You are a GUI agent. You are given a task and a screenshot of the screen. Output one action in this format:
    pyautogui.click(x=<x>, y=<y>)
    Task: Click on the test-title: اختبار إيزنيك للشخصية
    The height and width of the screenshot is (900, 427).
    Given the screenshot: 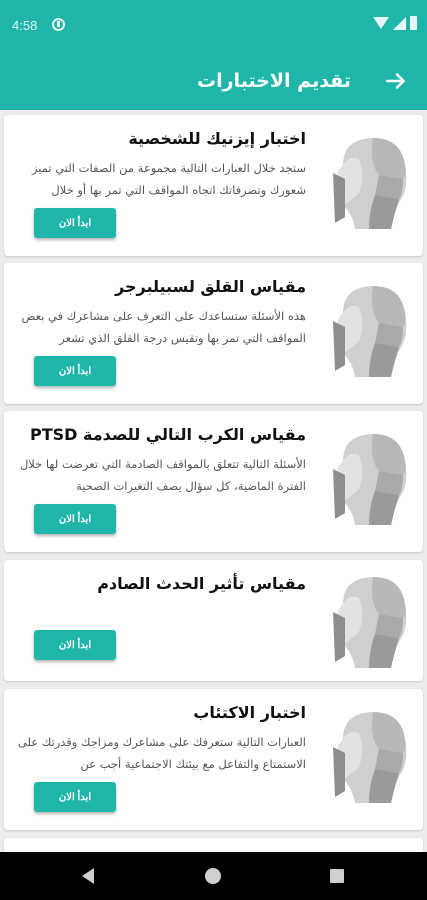 What is the action you would take?
    pyautogui.click(x=217, y=138)
    